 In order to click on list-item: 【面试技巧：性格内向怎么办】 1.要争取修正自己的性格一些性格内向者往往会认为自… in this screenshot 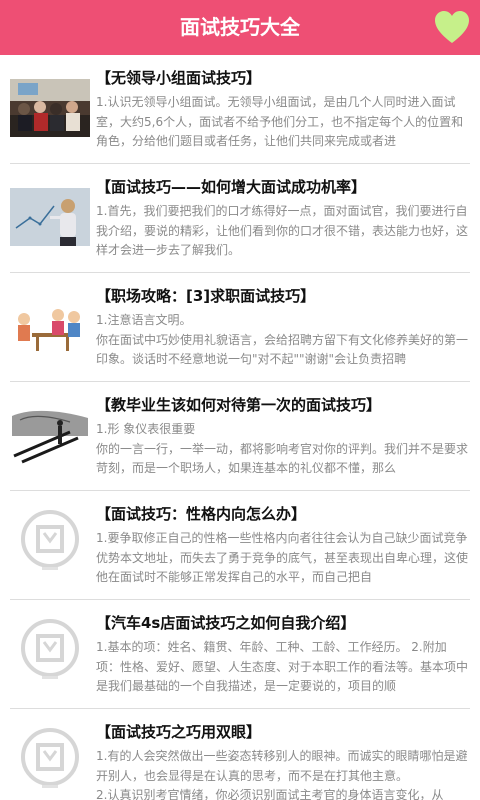, I will do `click(240, 545)`.